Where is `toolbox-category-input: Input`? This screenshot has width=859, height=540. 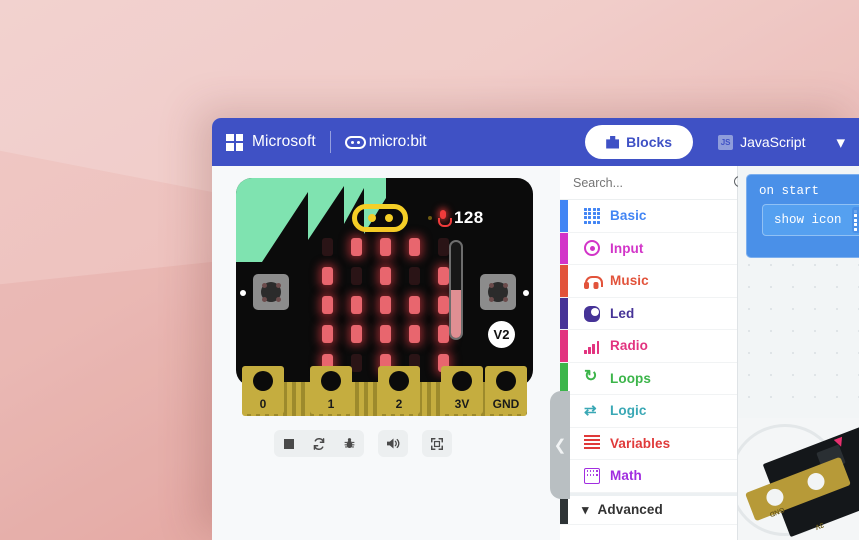 toolbox-category-input: Input is located at coordinates (648, 248).